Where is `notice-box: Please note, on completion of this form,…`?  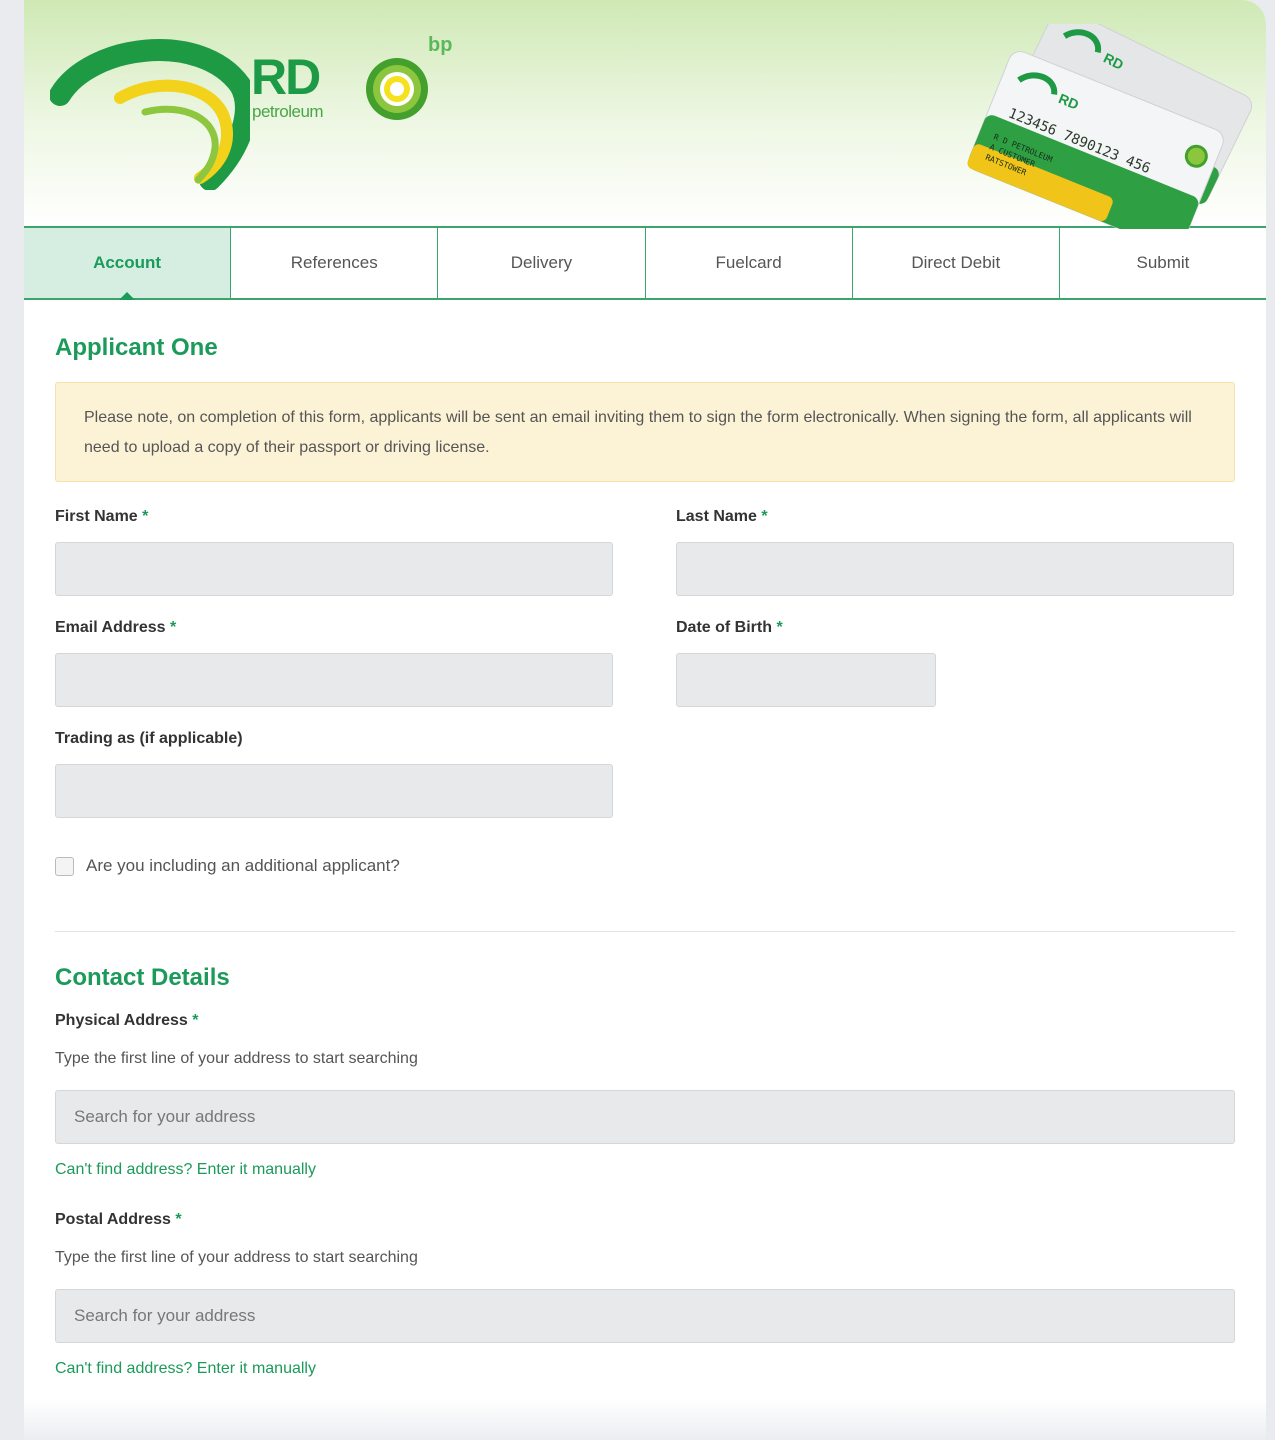
notice-box: Please note, on completion of this form,… is located at coordinates (645, 432).